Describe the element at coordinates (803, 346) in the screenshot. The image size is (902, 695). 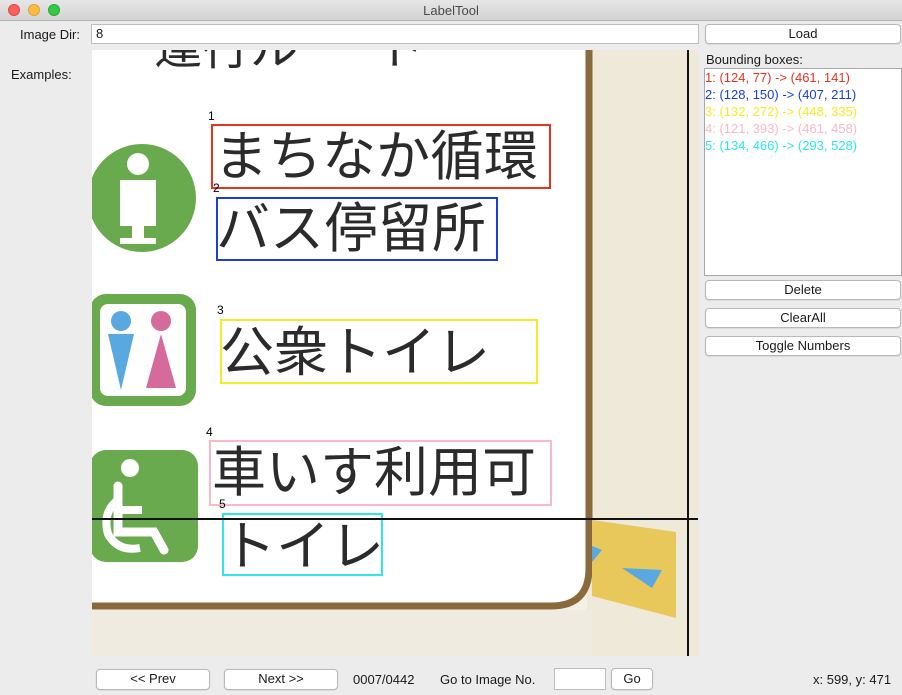
I see `toggle-numbers-button: Toggle Numbers` at that location.